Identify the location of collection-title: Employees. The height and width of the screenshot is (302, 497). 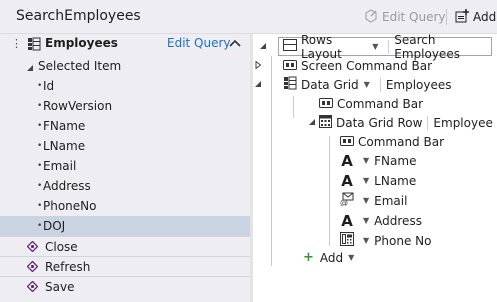
(81, 43).